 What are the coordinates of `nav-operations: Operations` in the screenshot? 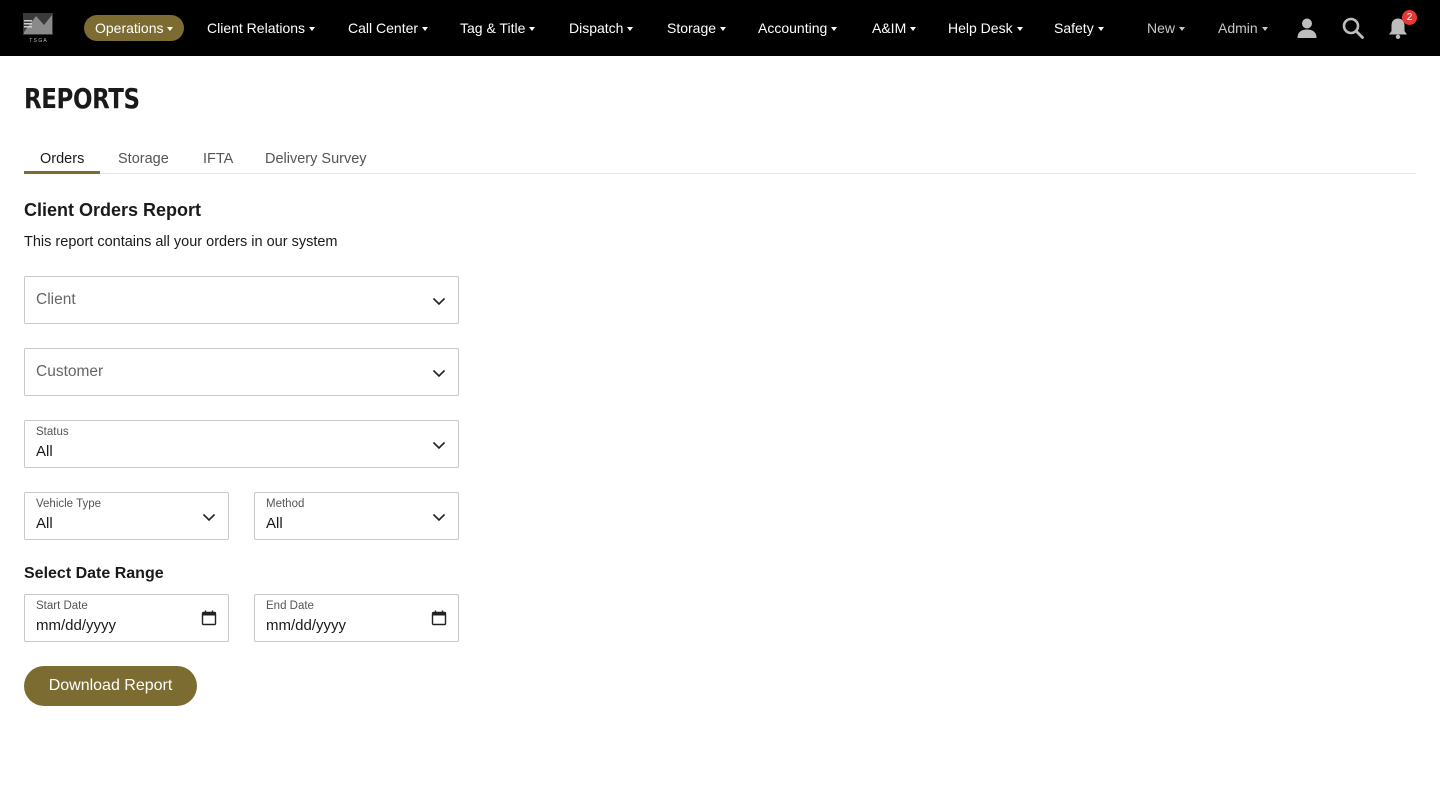 It's located at (134, 28).